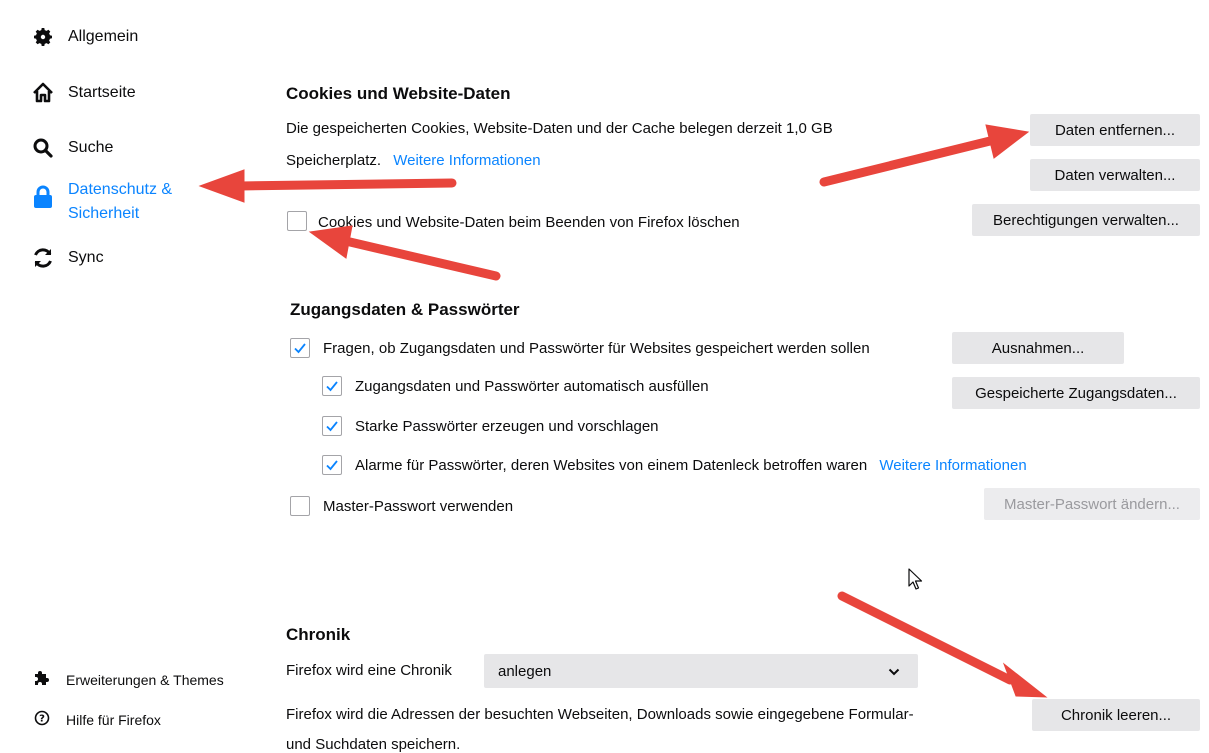 Image resolution: width=1209 pixels, height=753 pixels. I want to click on sidebar-item-suche: Suche, so click(71, 148).